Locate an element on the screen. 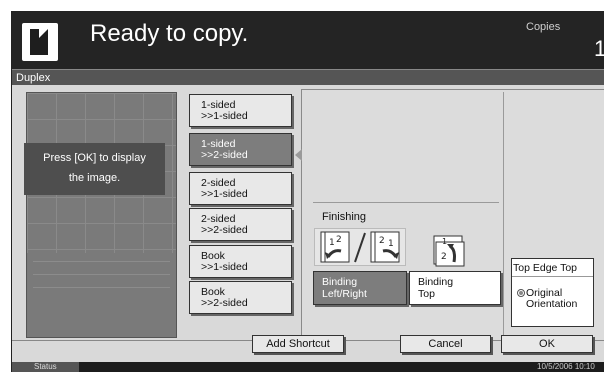 The width and height of the screenshot is (604, 372). radio-bullet-icon is located at coordinates (521, 293).